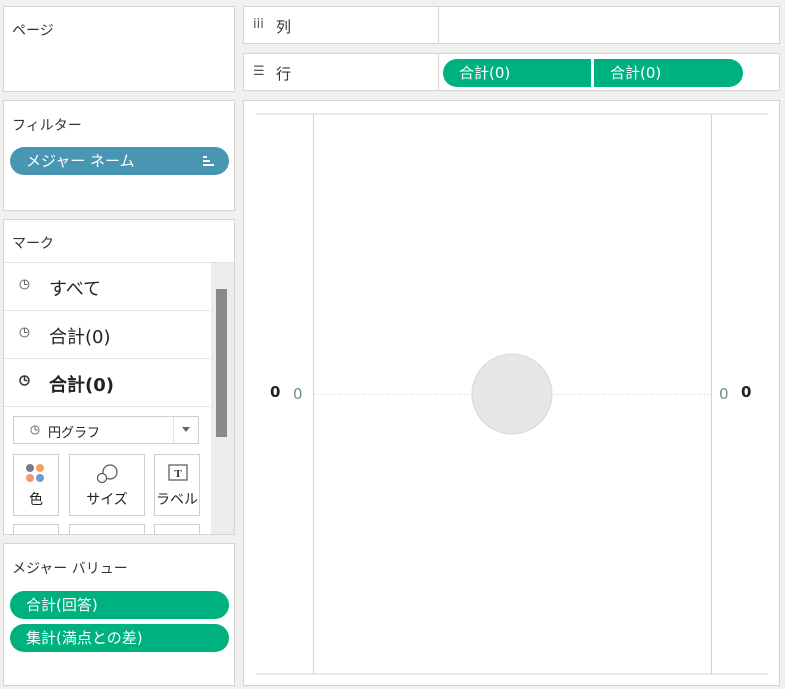 The image size is (785, 689). I want to click on rows-pill-2: 合計(0), so click(668, 73).